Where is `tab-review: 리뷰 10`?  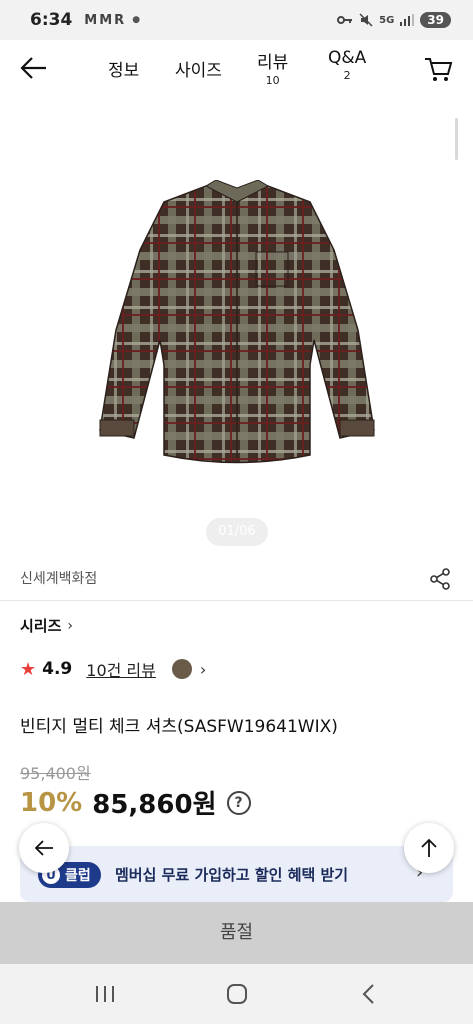 tab-review: 리뷰 10 is located at coordinates (272, 67).